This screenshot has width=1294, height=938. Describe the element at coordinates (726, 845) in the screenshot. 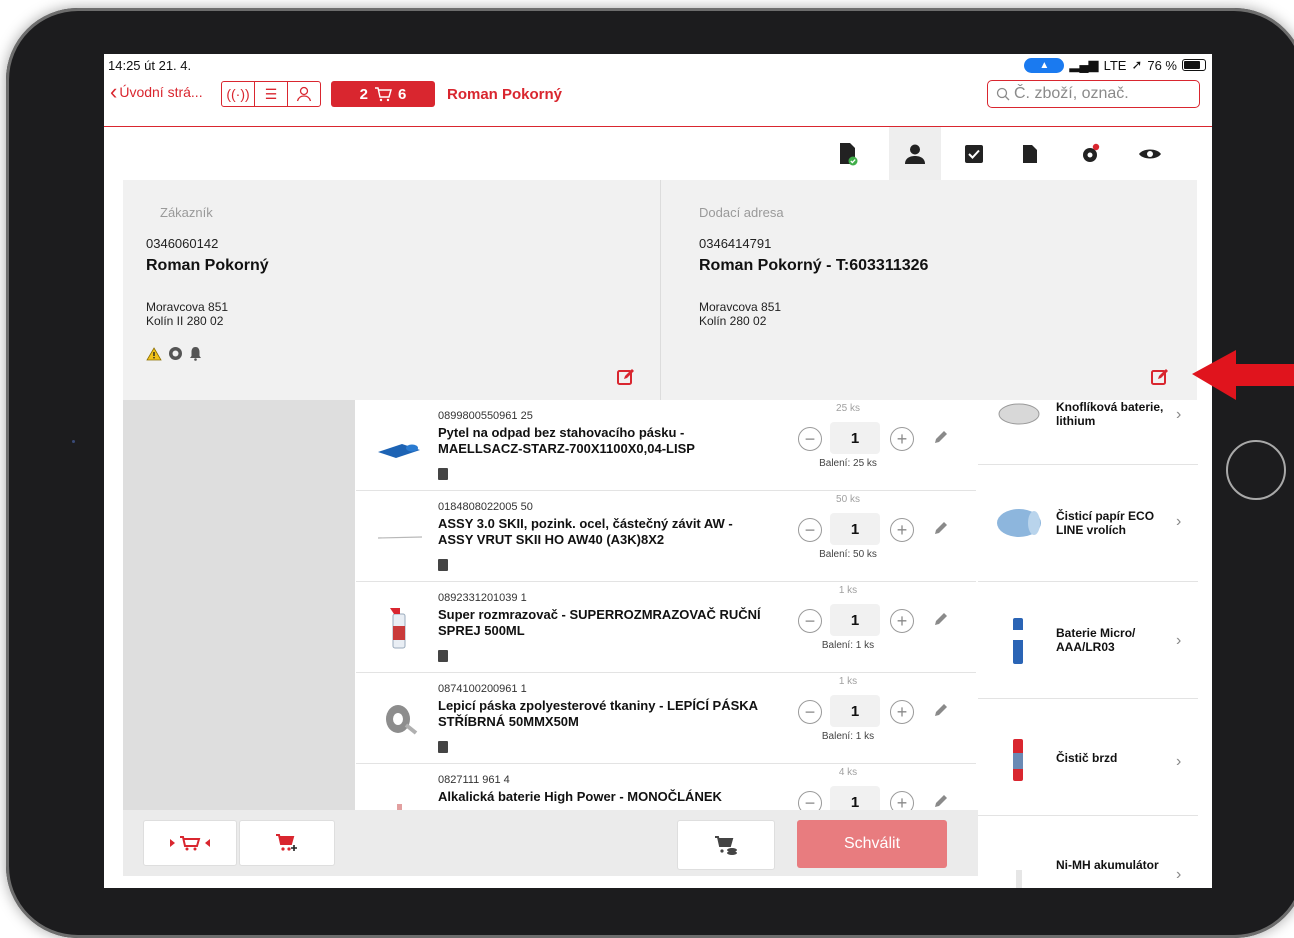

I see `cart-stock-button` at that location.